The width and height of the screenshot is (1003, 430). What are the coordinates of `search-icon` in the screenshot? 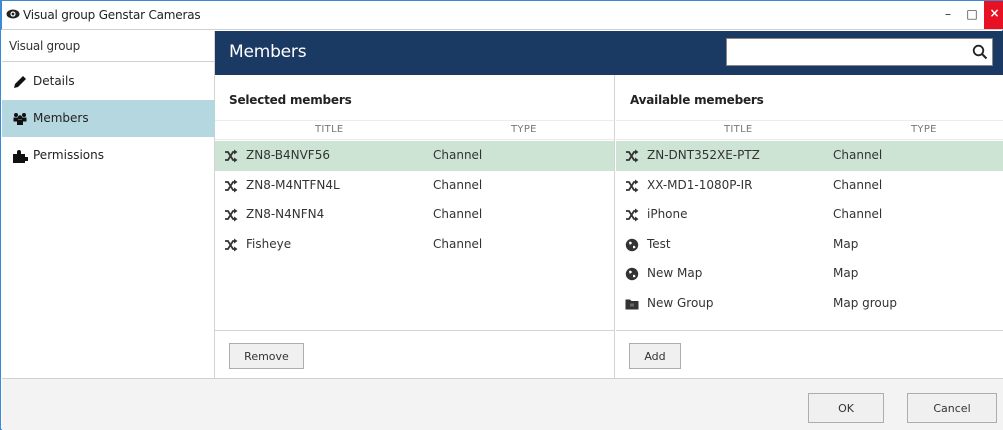 It's located at (980, 52).